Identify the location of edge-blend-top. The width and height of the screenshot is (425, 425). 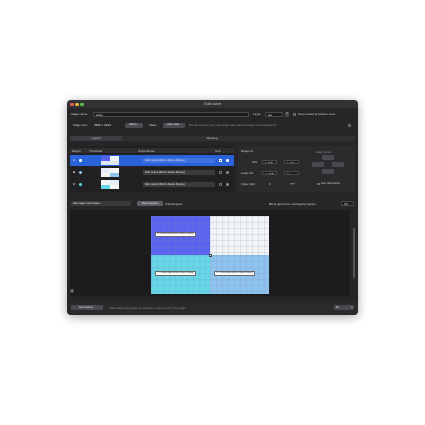
(328, 157).